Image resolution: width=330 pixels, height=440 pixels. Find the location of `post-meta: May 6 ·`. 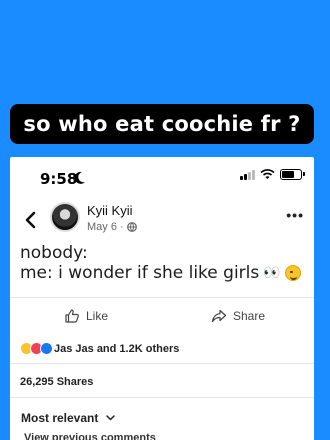

post-meta: May 6 · is located at coordinates (112, 227).